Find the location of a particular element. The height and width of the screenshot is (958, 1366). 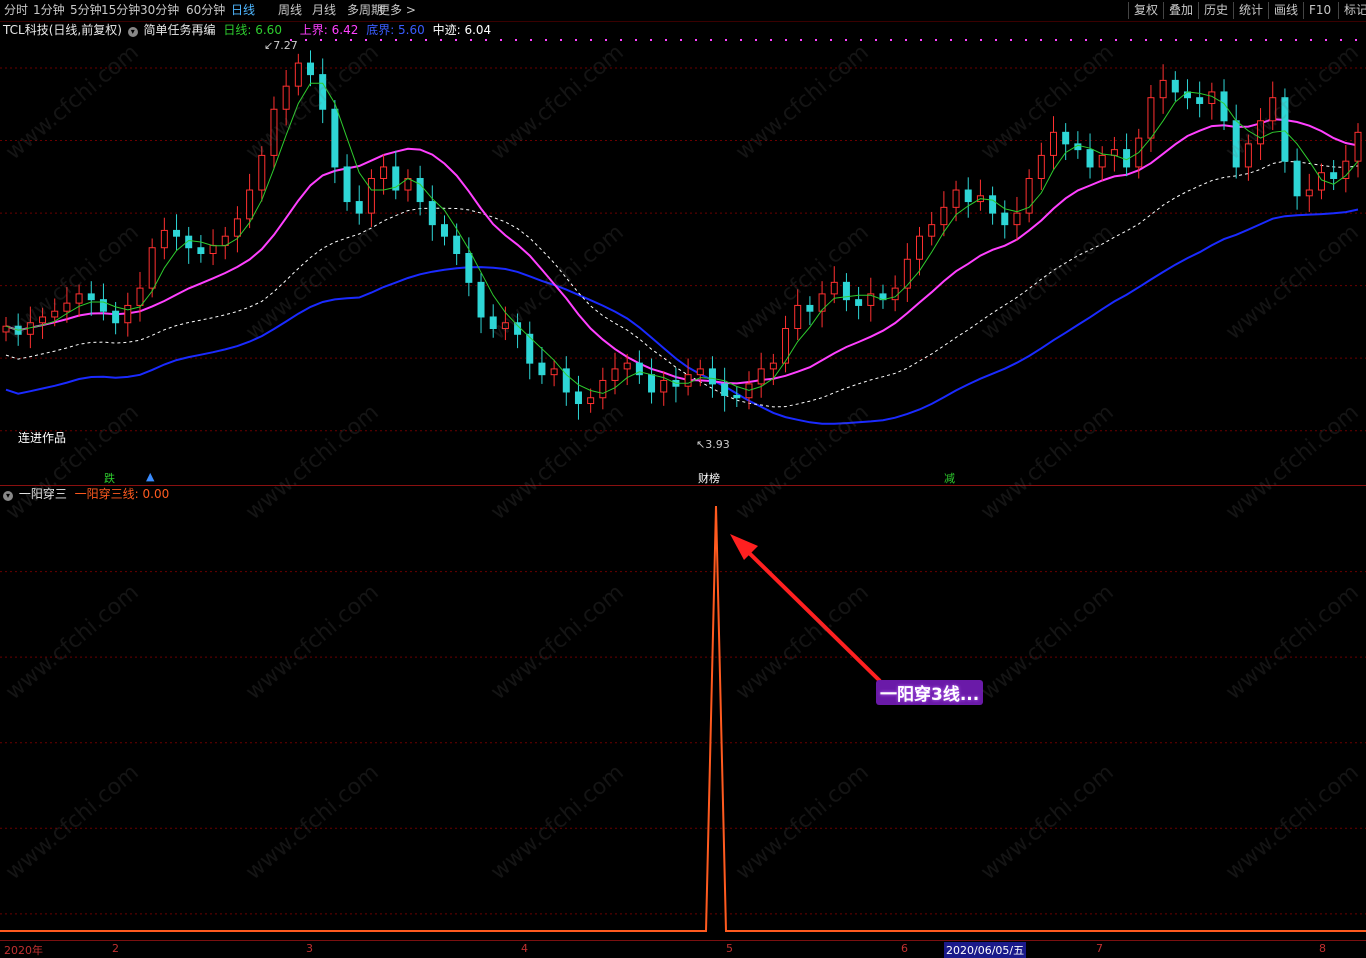

period-tab-6: 日线 is located at coordinates (243, 10).